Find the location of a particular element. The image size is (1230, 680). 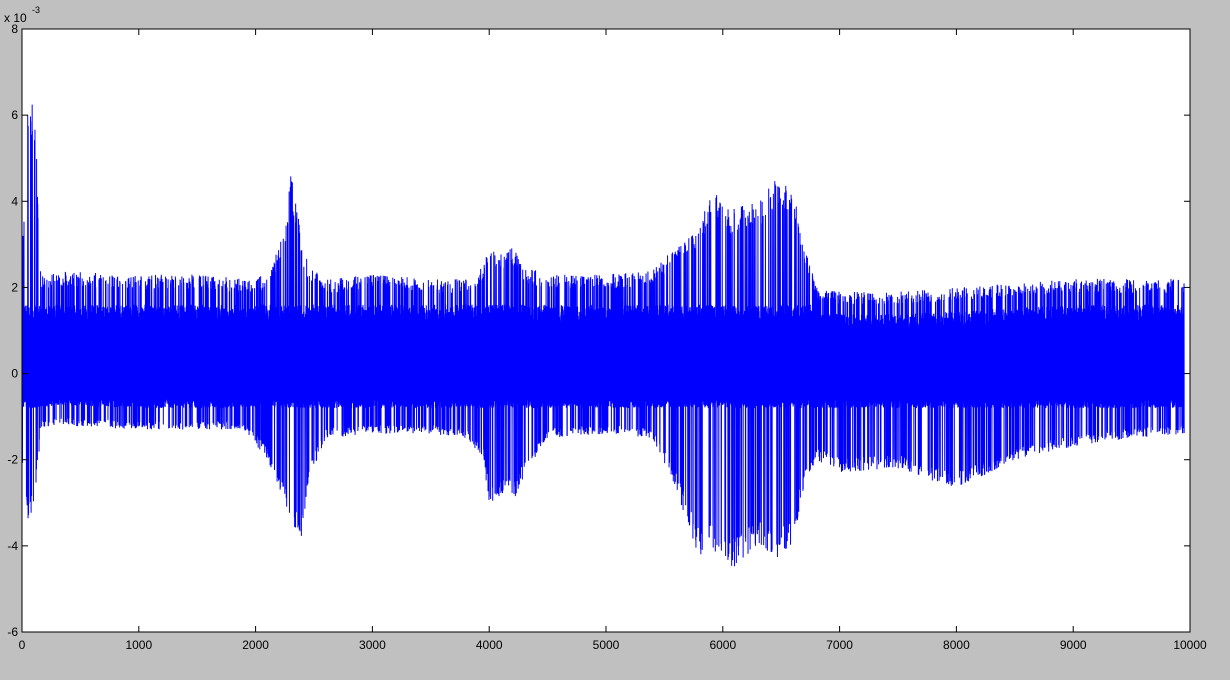

x-tick-label: 0 is located at coordinates (22, 645).